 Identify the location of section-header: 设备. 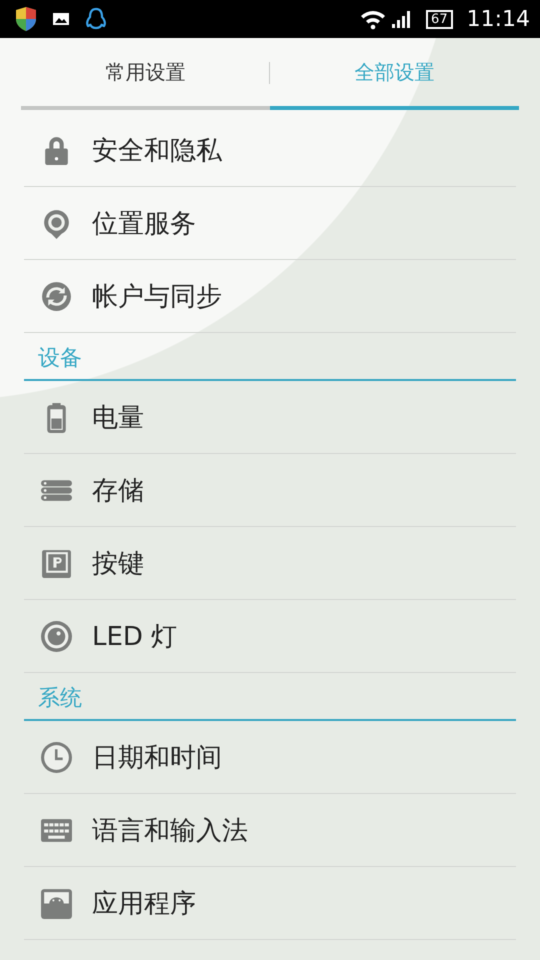
(60, 359).